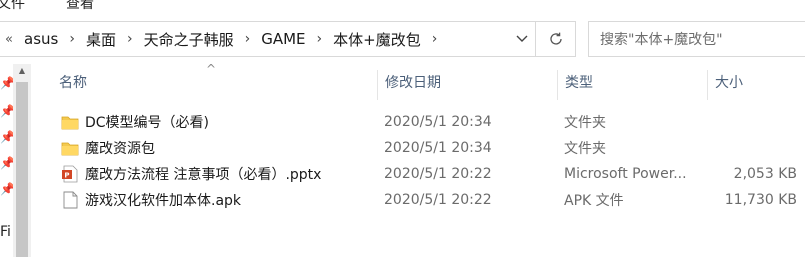 The width and height of the screenshot is (805, 257). I want to click on nav-scrollbar: ▲, so click(22, 160).